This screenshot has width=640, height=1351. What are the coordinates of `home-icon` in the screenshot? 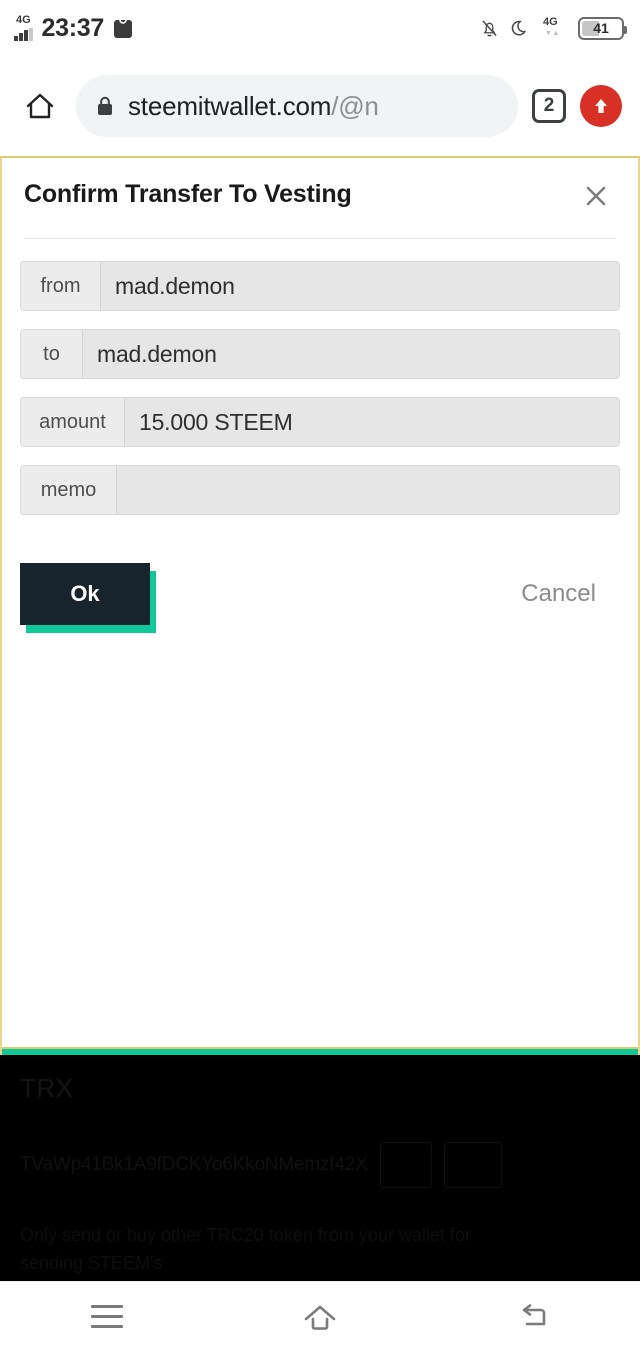 It's located at (40, 106).